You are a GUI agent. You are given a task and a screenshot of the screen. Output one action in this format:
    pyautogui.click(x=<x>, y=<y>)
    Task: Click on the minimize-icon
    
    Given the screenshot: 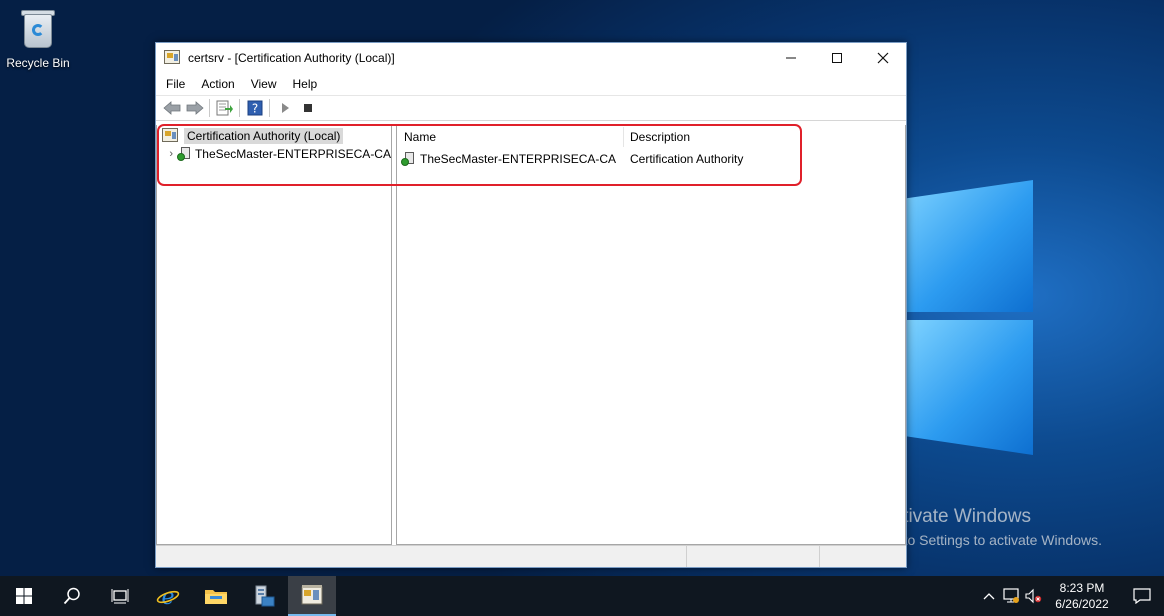 What is the action you would take?
    pyautogui.click(x=791, y=58)
    